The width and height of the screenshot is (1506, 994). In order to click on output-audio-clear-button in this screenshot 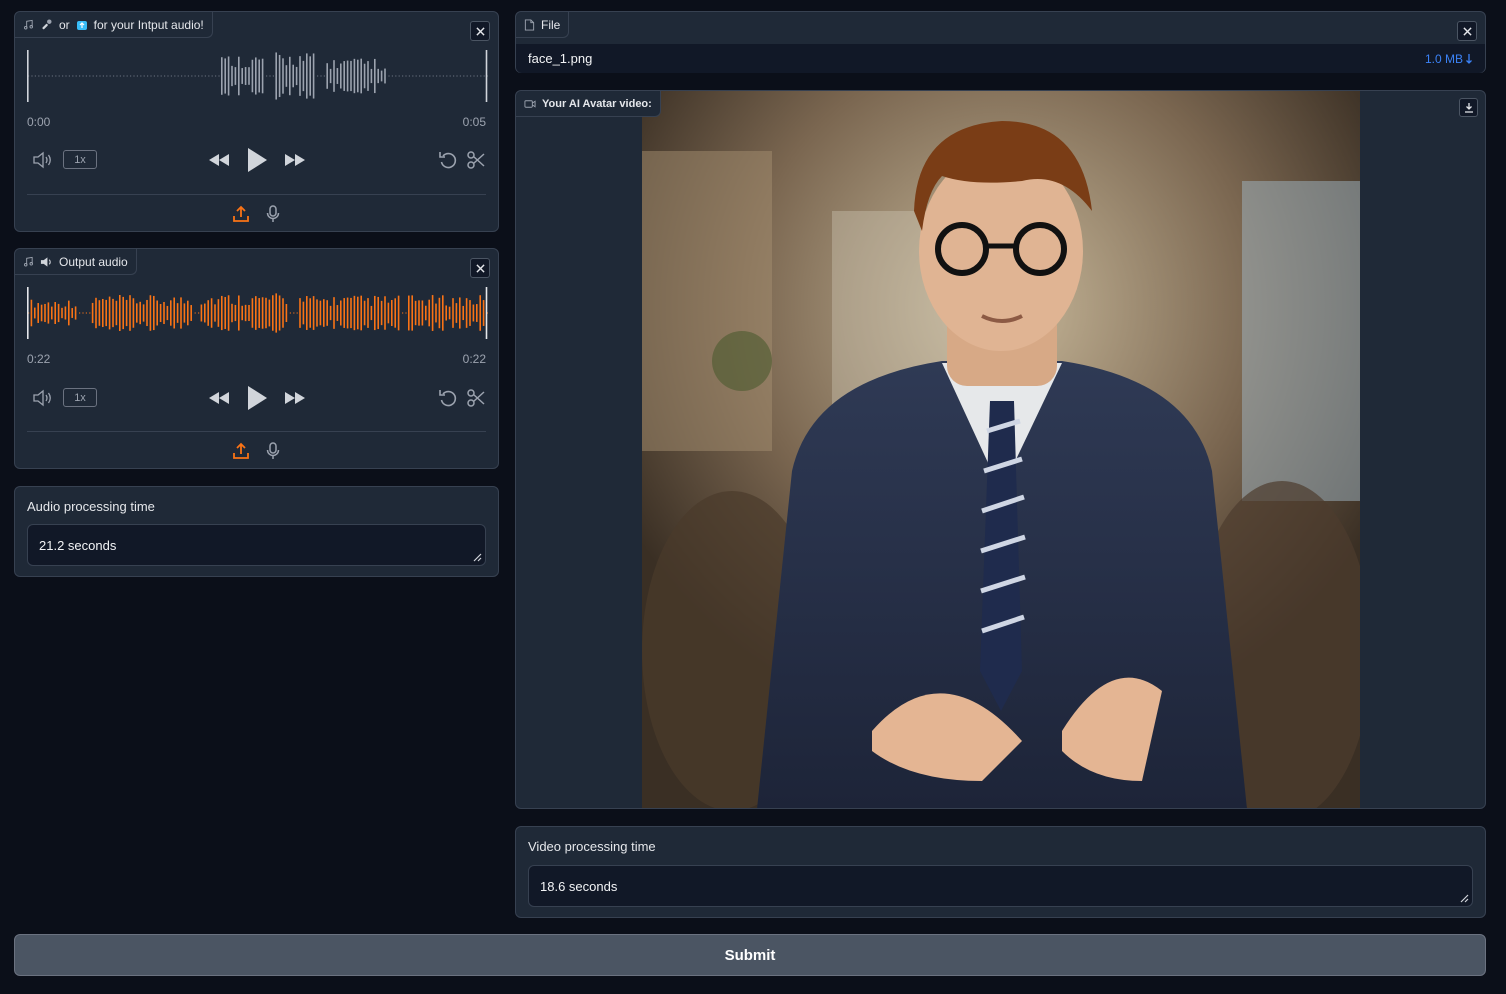, I will do `click(480, 268)`.